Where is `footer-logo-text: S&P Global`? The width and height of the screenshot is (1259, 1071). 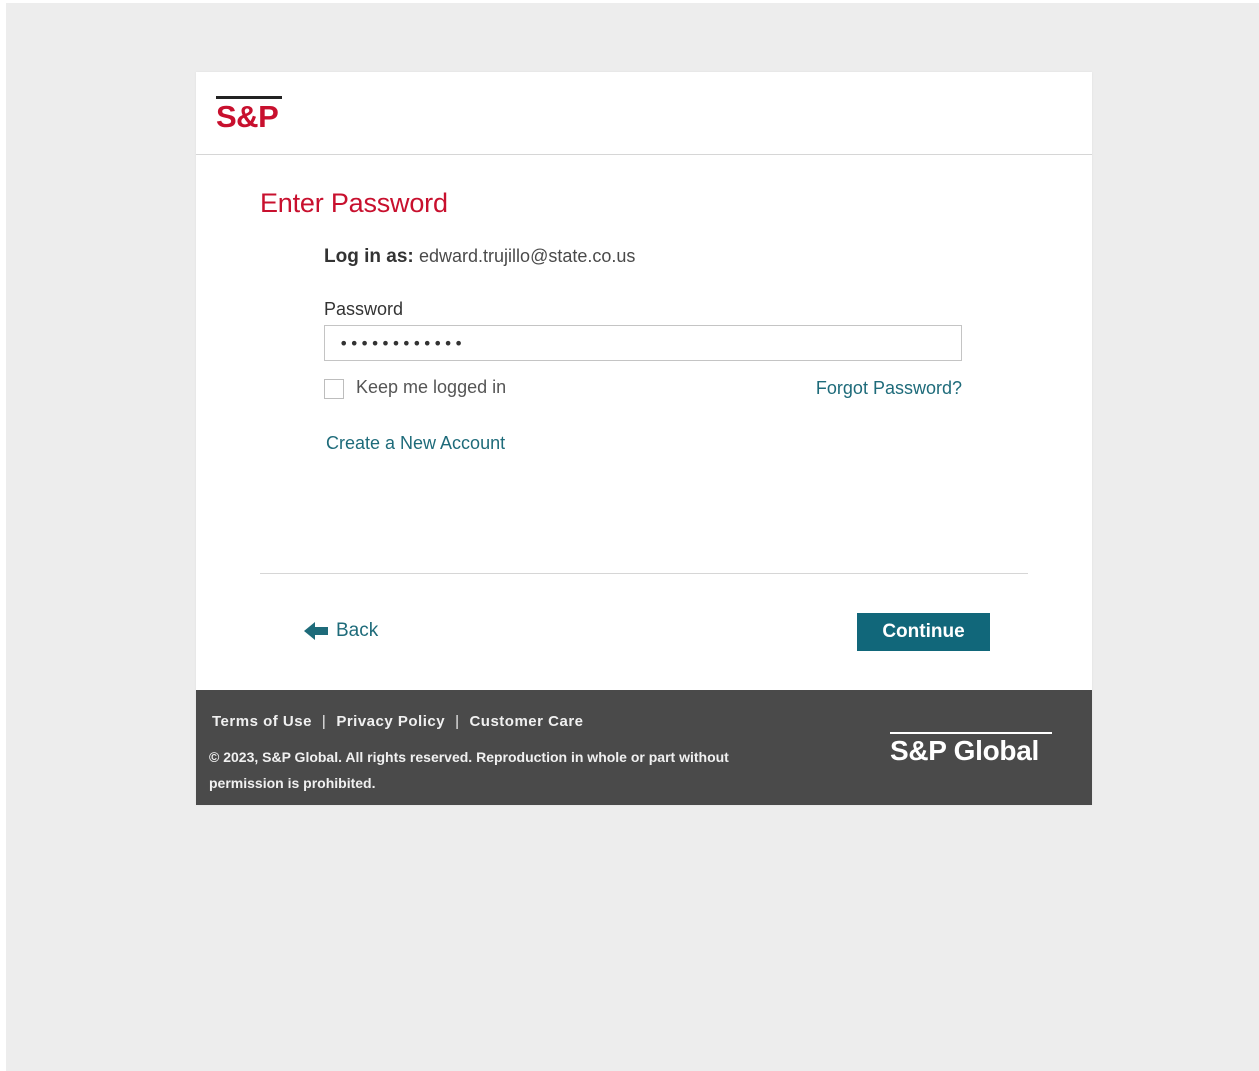
footer-logo-text: S&P Global is located at coordinates (964, 750).